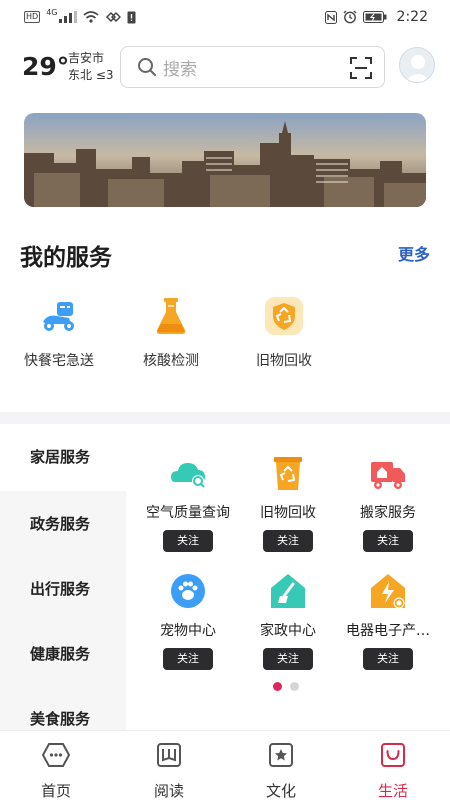  Describe the element at coordinates (188, 591) in the screenshot. I see `paw-icon` at that location.